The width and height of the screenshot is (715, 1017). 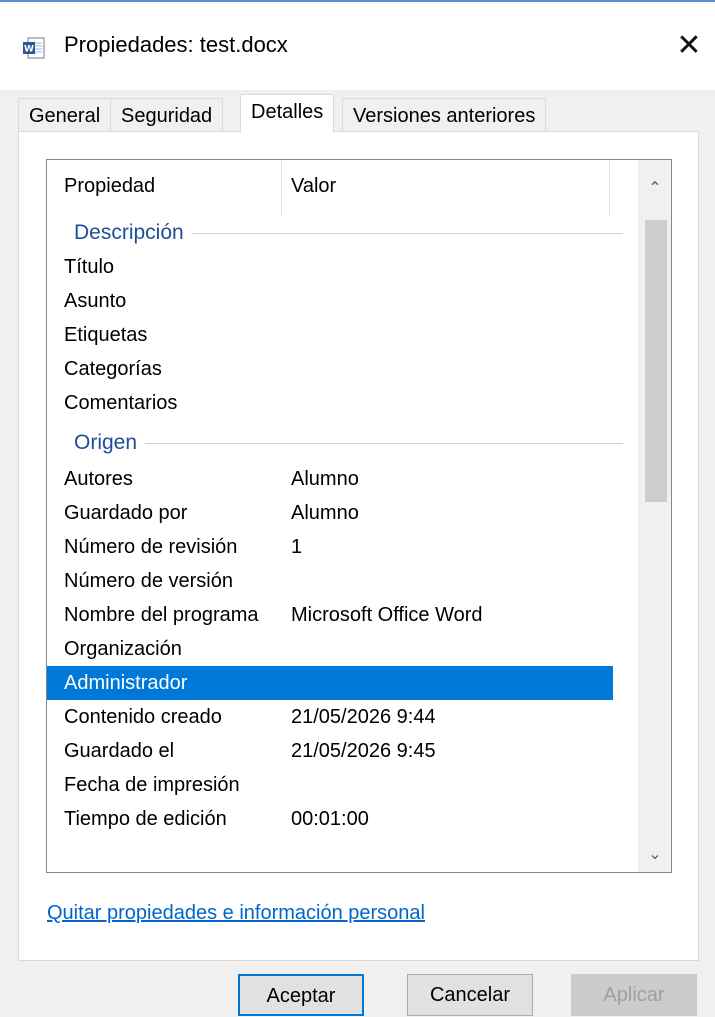 What do you see at coordinates (330, 301) in the screenshot?
I see `list-item: Asunto` at bounding box center [330, 301].